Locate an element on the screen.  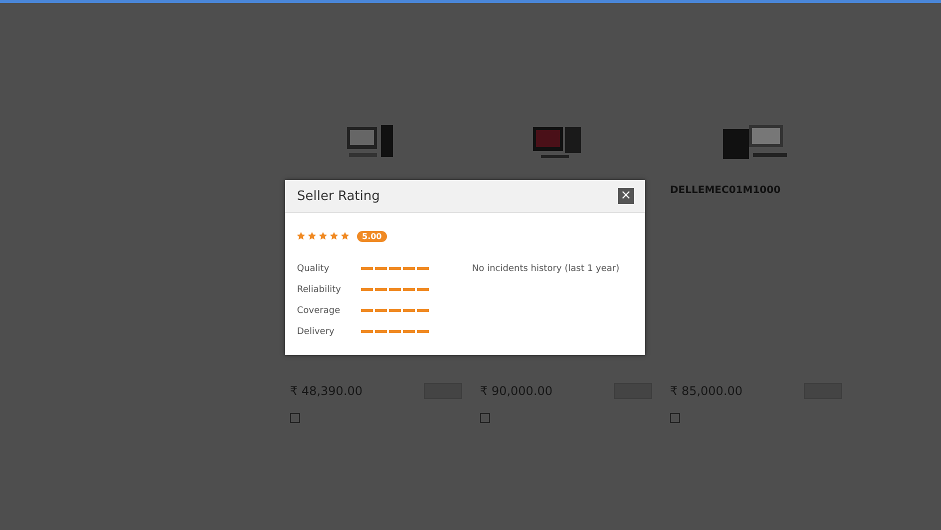
modal-title: Seller Rating is located at coordinates (338, 196).